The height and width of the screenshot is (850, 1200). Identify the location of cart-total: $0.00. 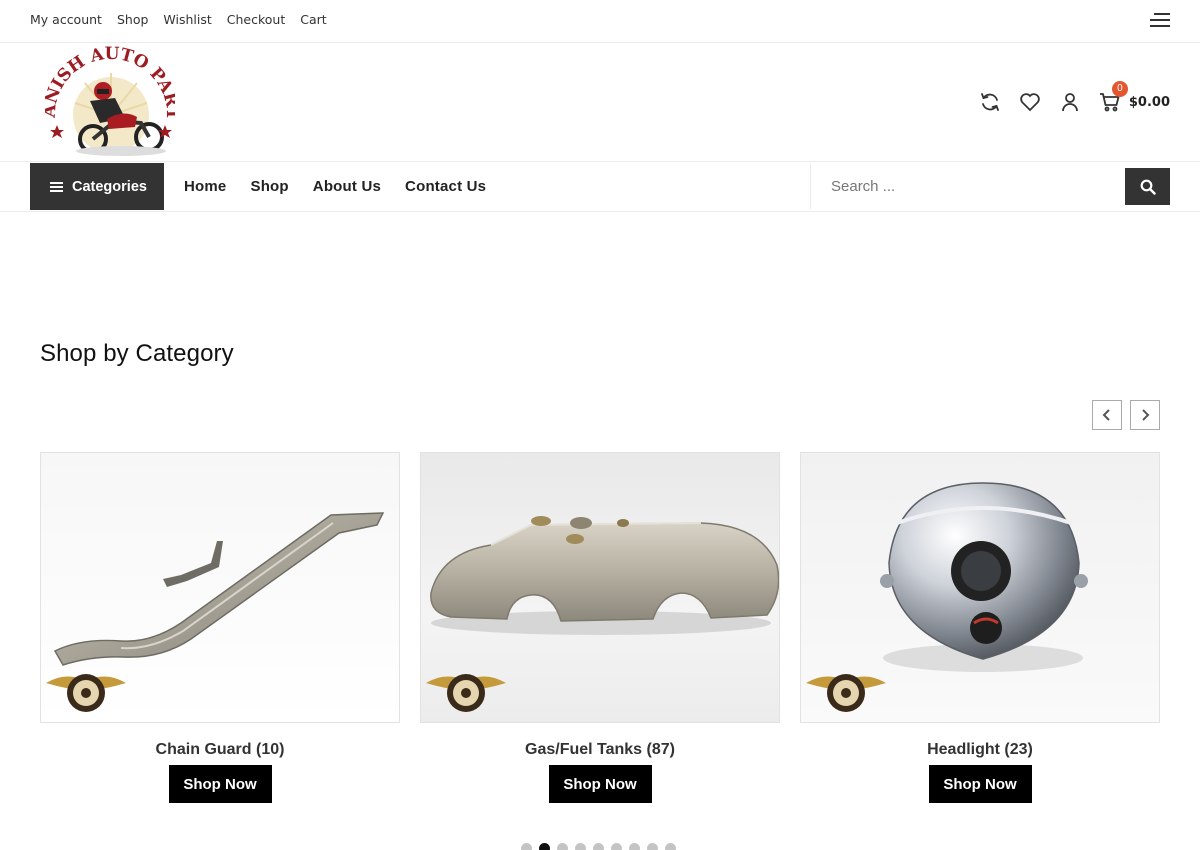
(1149, 102).